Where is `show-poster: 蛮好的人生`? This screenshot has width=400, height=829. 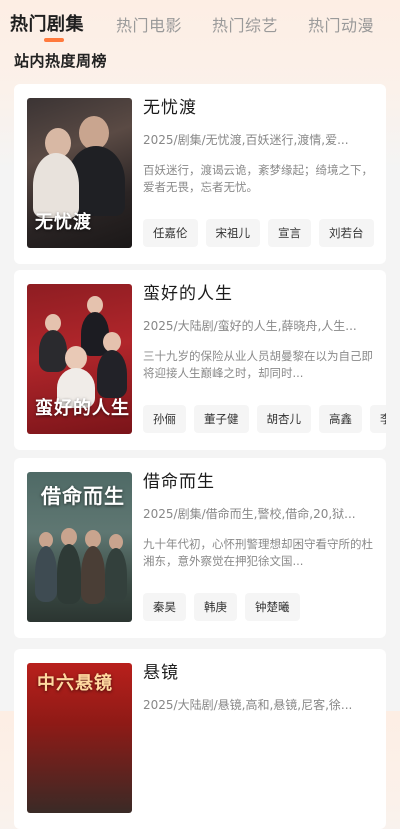 show-poster: 蛮好的人生 is located at coordinates (79, 359).